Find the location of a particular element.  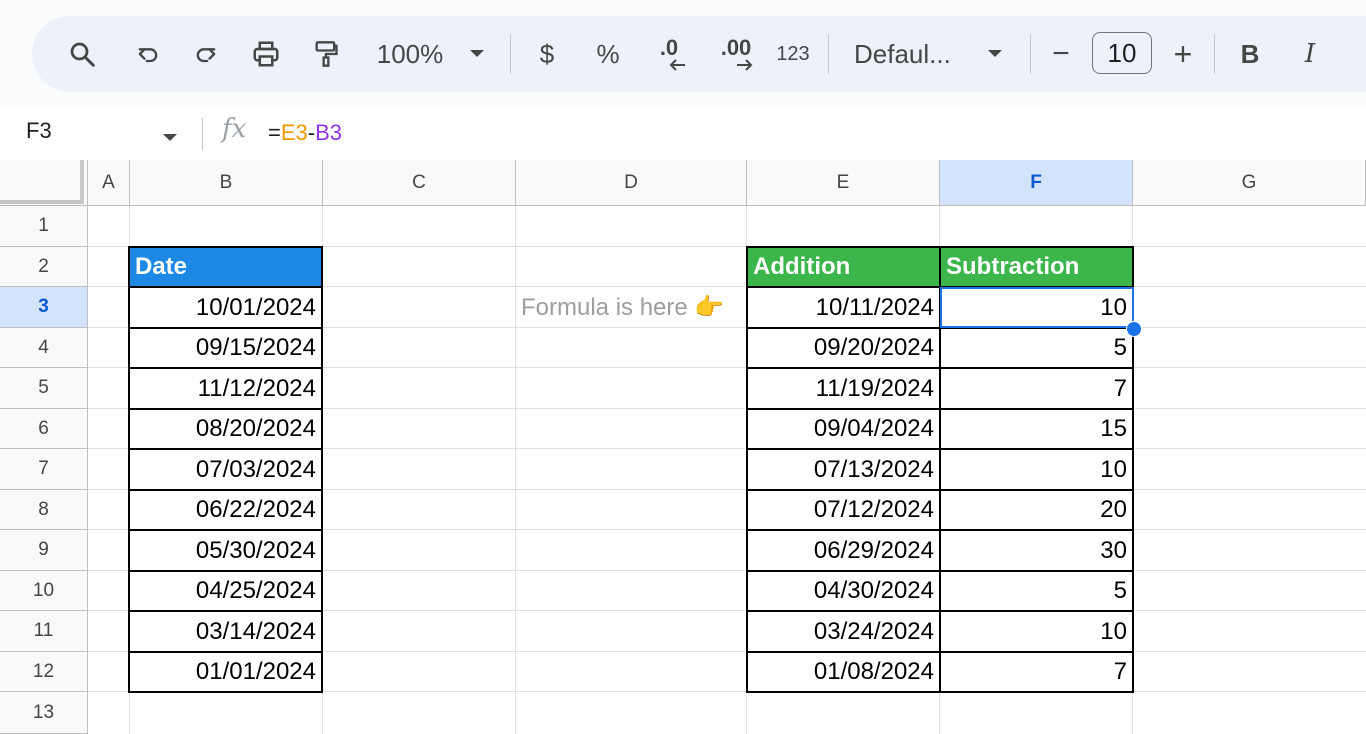

formula-bar: F3 fx =E3-B3 is located at coordinates (683, 134).